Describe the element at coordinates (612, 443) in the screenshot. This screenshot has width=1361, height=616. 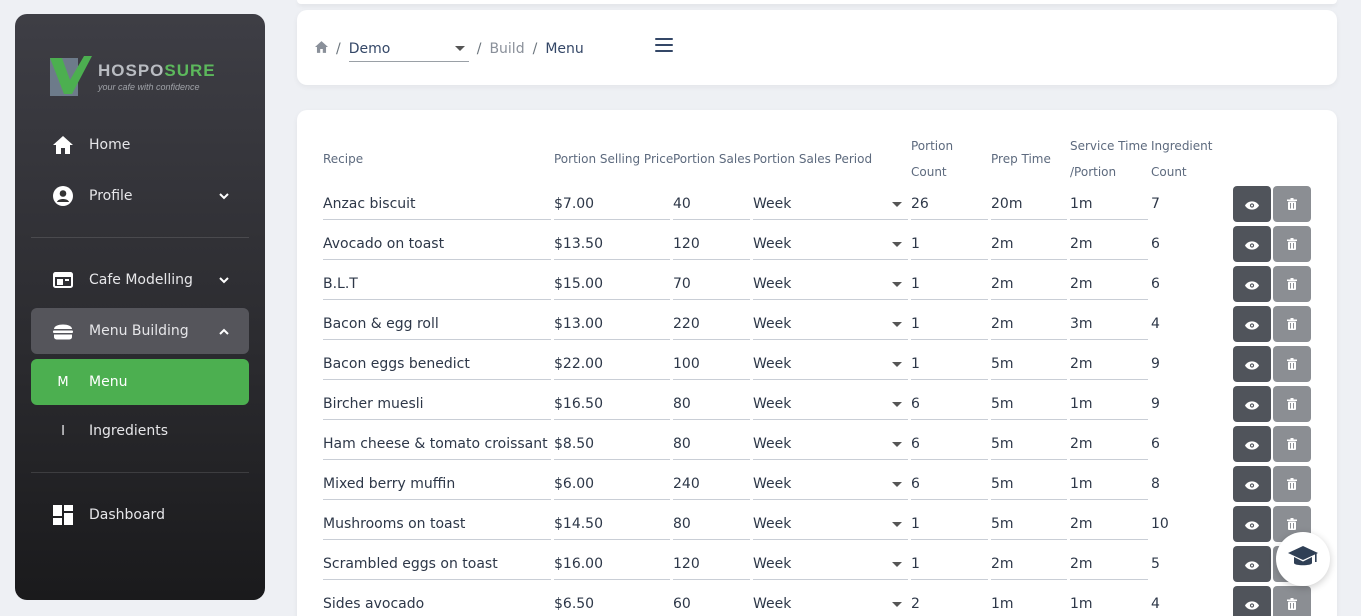
I see `portion-price-field: $8.50` at that location.